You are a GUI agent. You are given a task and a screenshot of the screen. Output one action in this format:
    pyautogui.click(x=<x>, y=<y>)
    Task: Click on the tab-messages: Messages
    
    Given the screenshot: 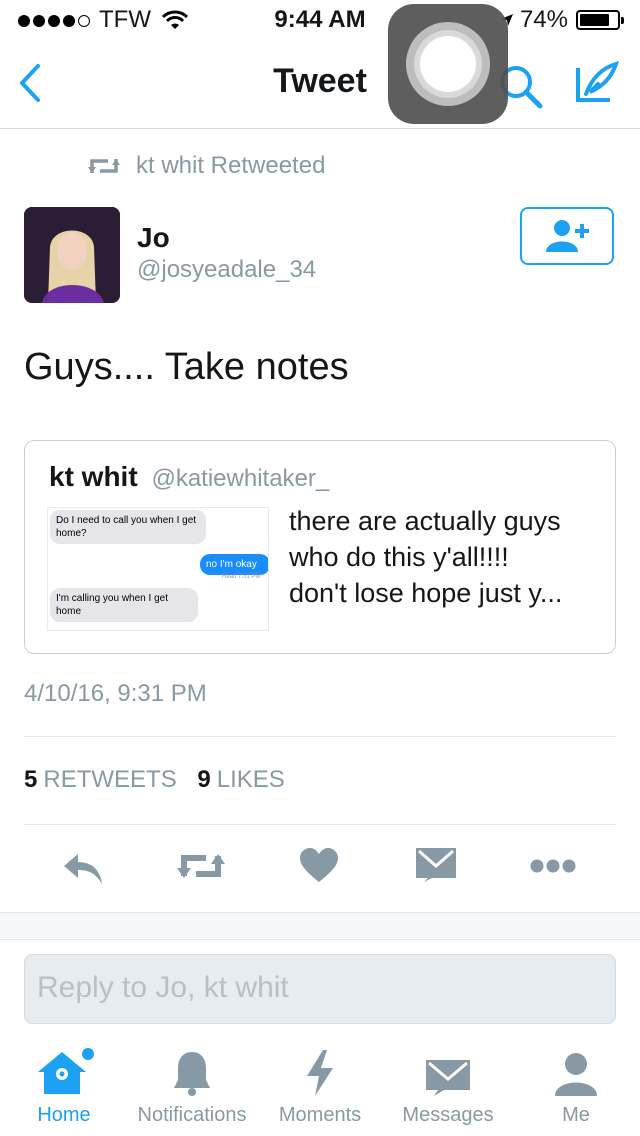 What is the action you would take?
    pyautogui.click(x=448, y=1083)
    